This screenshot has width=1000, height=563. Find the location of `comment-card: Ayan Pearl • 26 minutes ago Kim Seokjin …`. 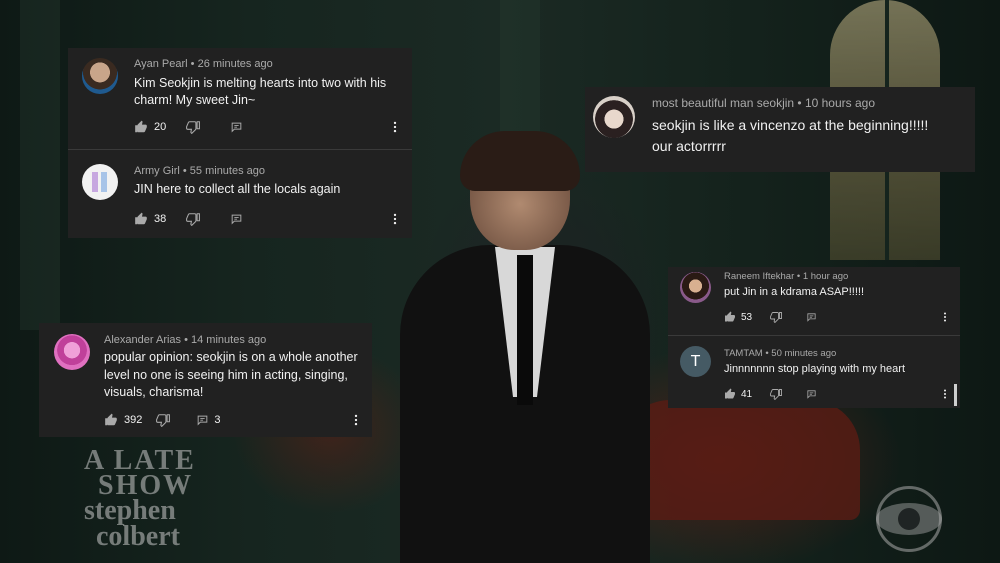

comment-card: Ayan Pearl • 26 minutes ago Kim Seokjin … is located at coordinates (240, 143).